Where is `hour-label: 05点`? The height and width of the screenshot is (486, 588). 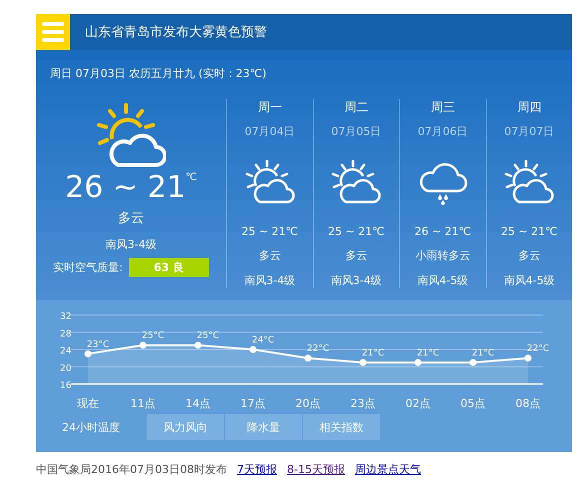
hour-label: 05点 is located at coordinates (473, 403).